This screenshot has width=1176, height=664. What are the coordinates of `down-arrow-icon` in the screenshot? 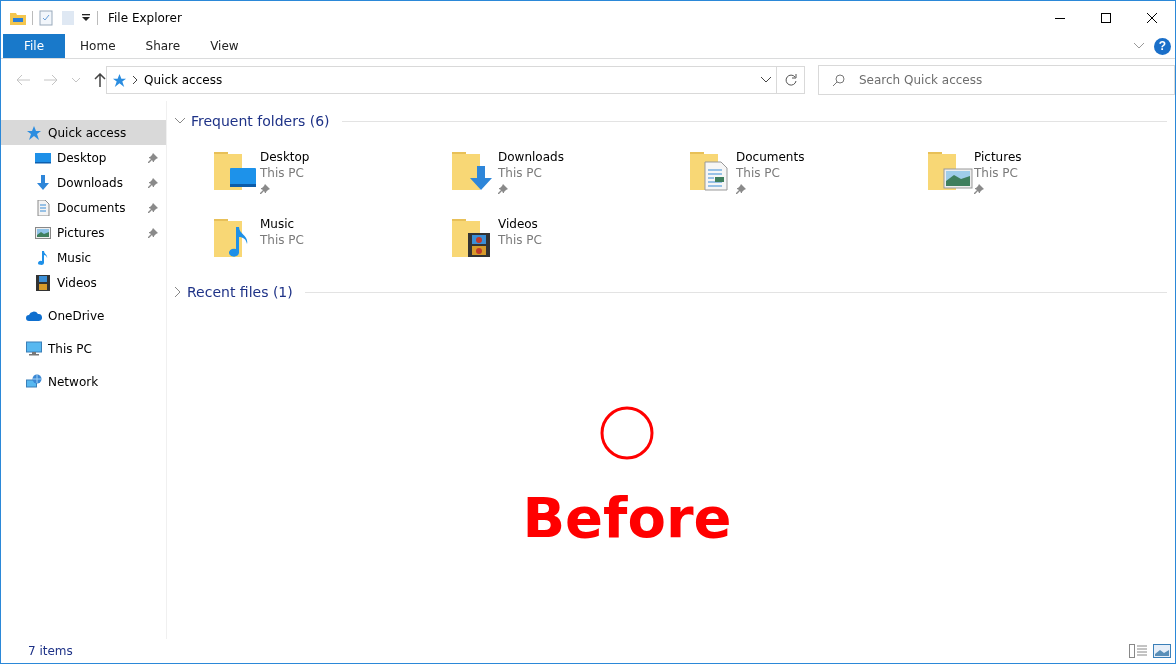 It's located at (43, 182).